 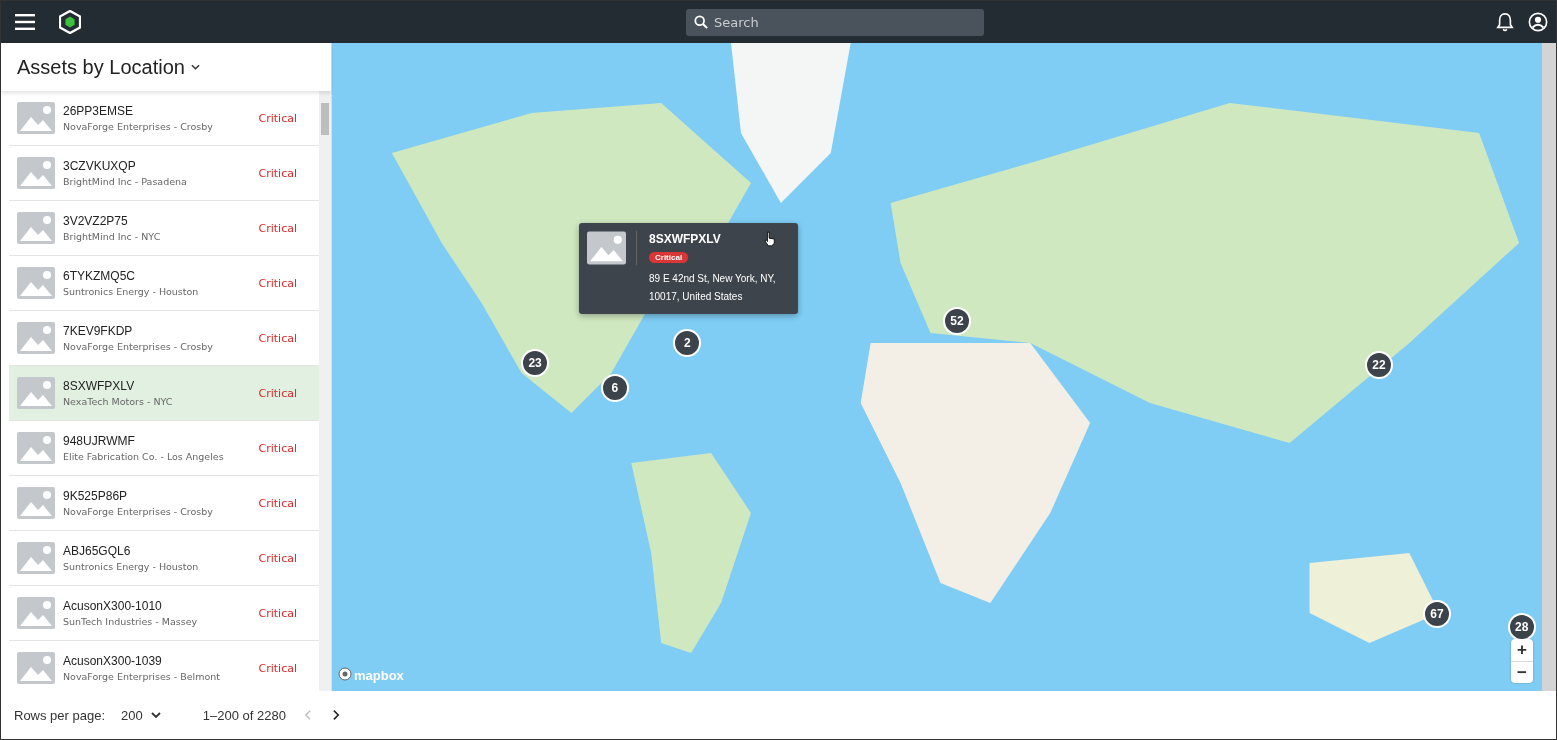 What do you see at coordinates (164, 228) in the screenshot?
I see `asset-list-item: 3V2VZ2P75 BrightMind Inc - NYC Critical` at bounding box center [164, 228].